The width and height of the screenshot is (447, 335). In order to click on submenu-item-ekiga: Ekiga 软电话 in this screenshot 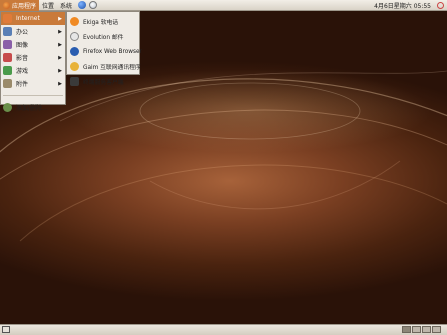, I will do `click(103, 21)`.